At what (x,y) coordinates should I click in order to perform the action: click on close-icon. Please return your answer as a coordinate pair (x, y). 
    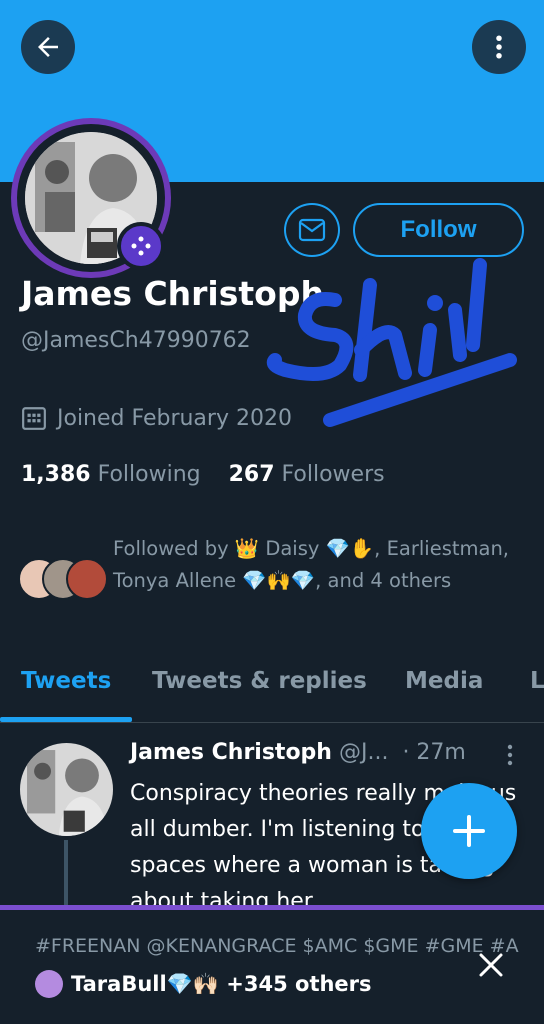
    Looking at the image, I should click on (491, 965).